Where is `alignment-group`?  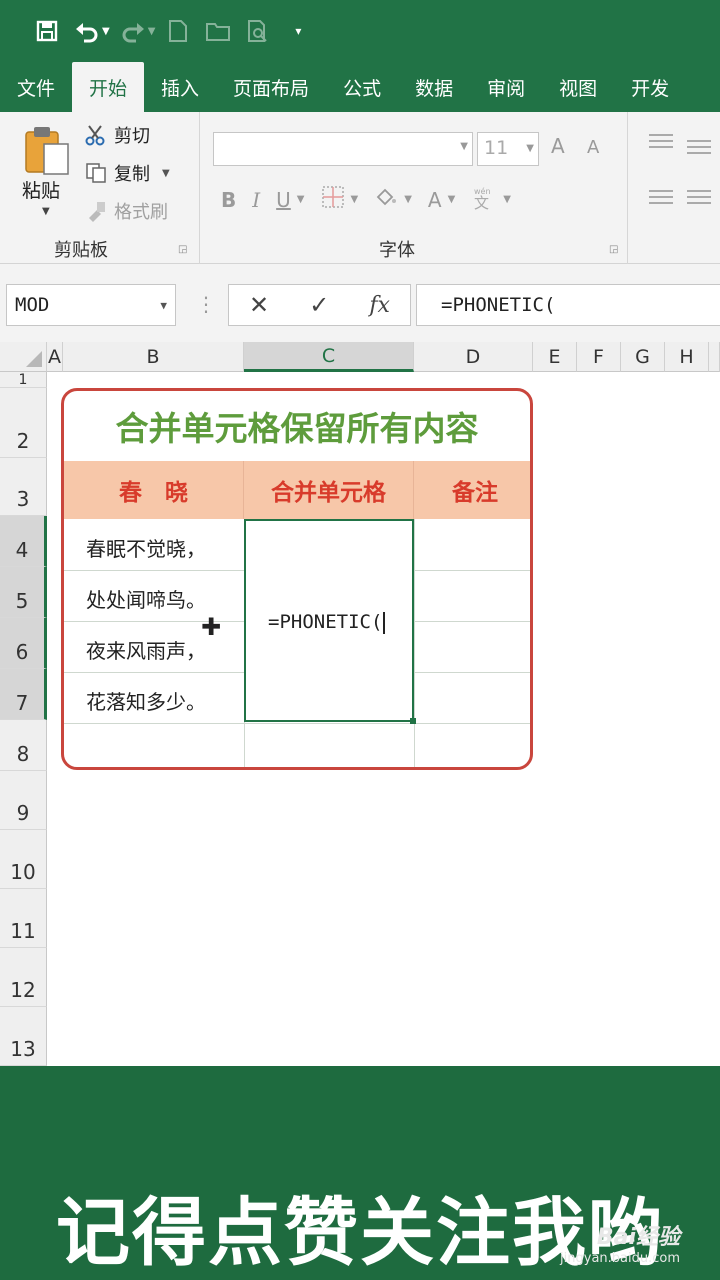
alignment-group is located at coordinates (674, 188).